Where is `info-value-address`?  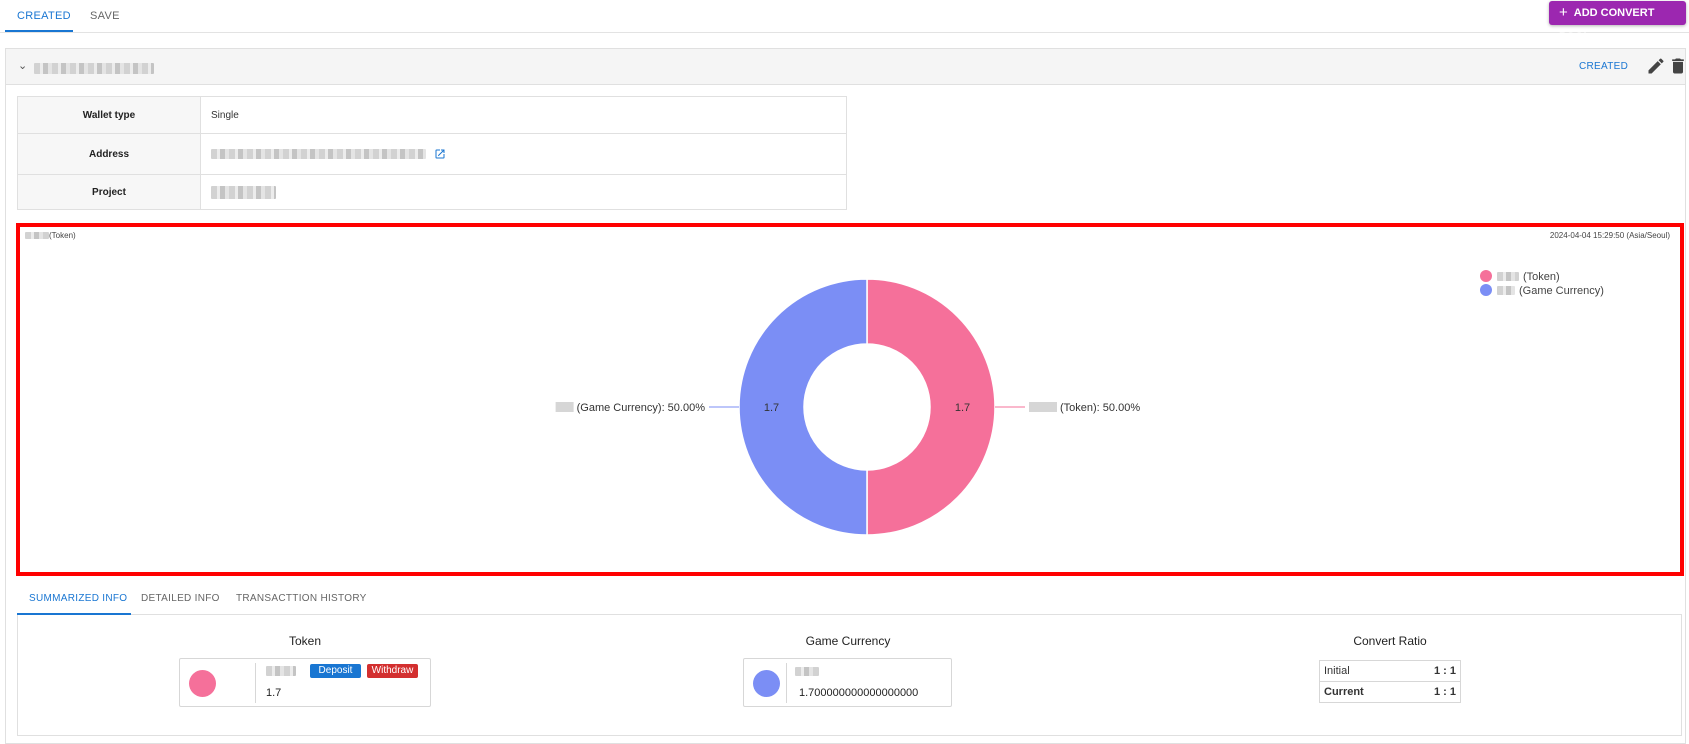 info-value-address is located at coordinates (523, 154).